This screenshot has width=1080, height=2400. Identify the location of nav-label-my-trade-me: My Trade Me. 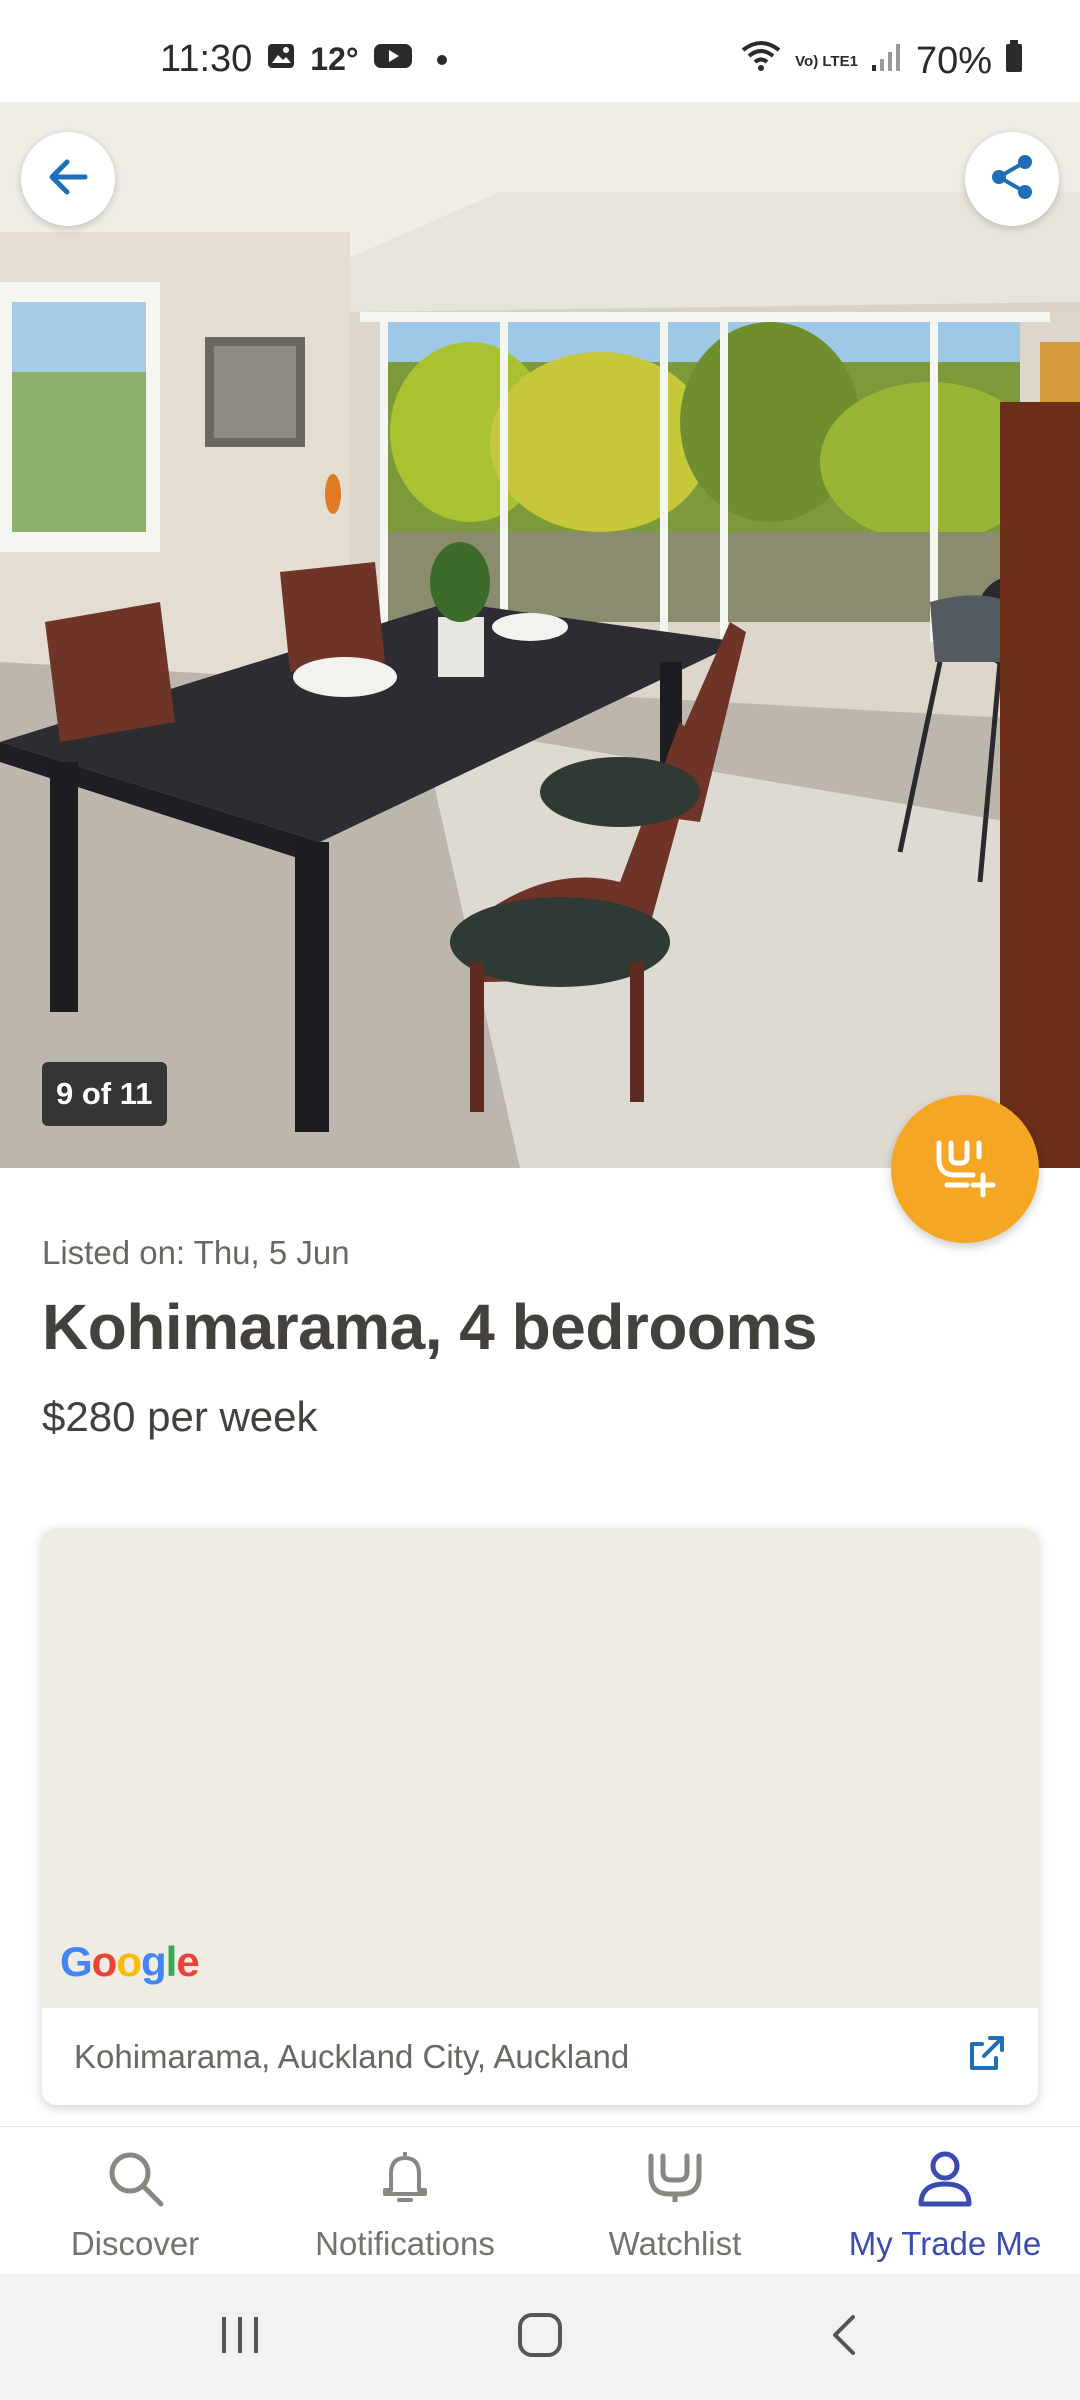
(945, 2243).